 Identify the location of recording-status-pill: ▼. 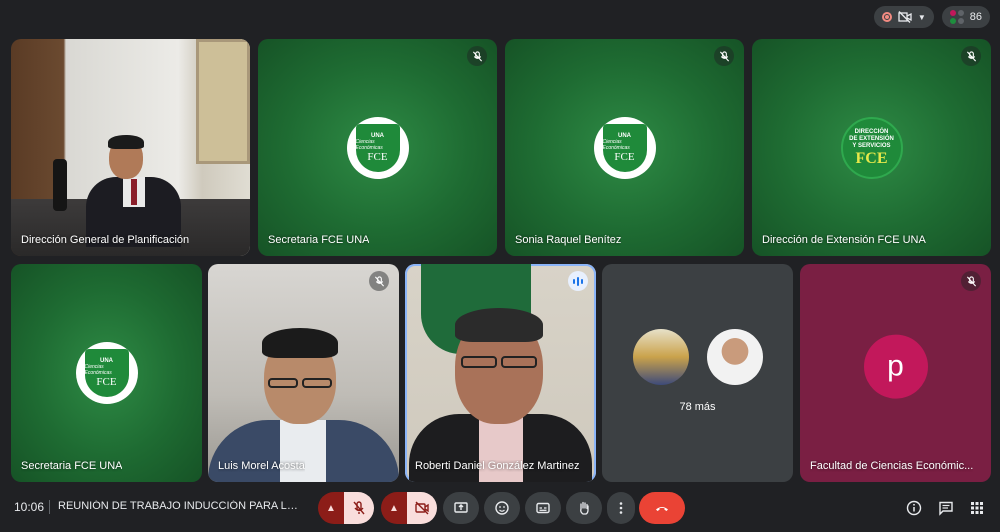
(903, 17).